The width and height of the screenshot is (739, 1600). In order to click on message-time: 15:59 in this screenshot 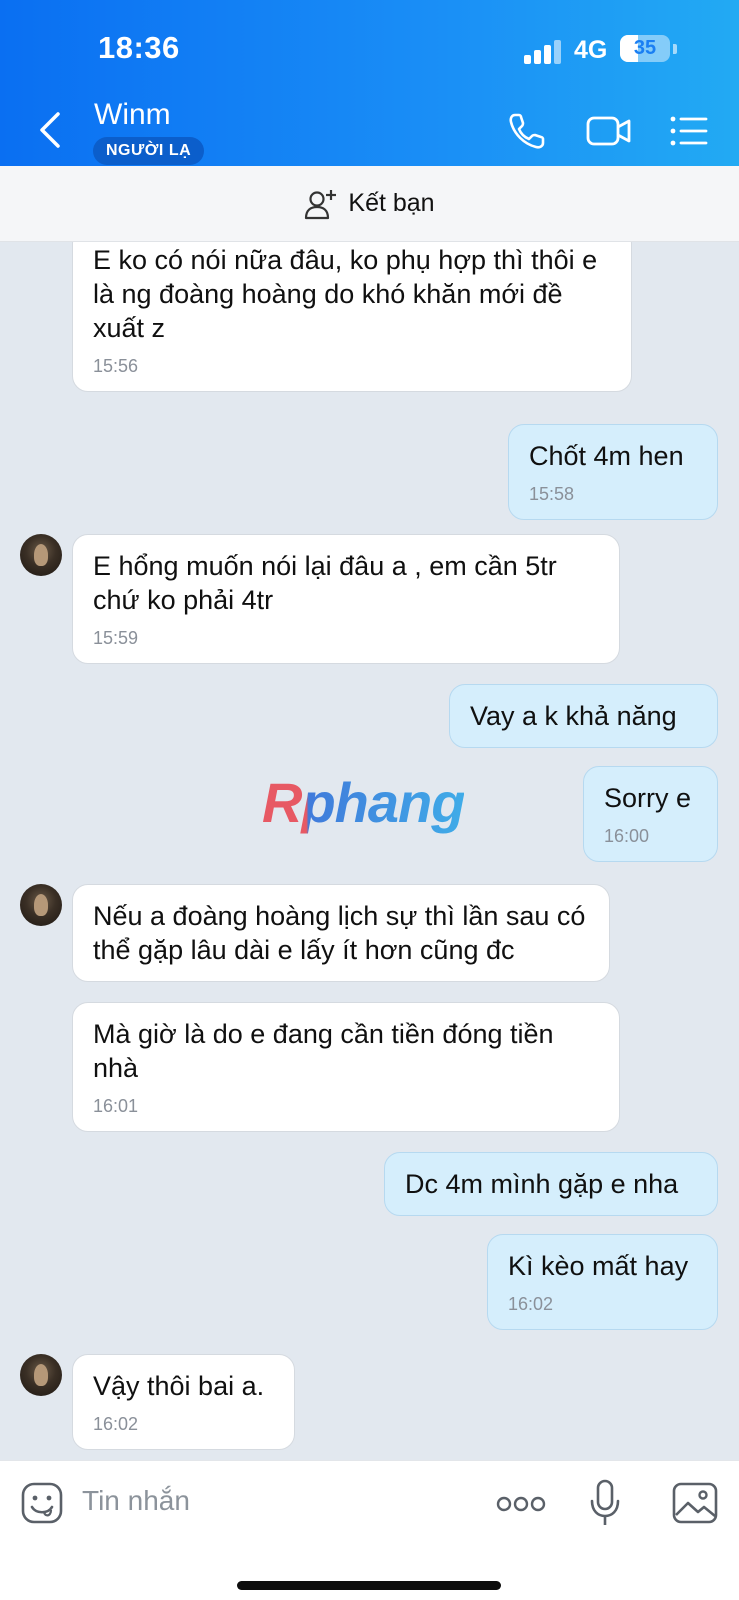, I will do `click(116, 638)`.